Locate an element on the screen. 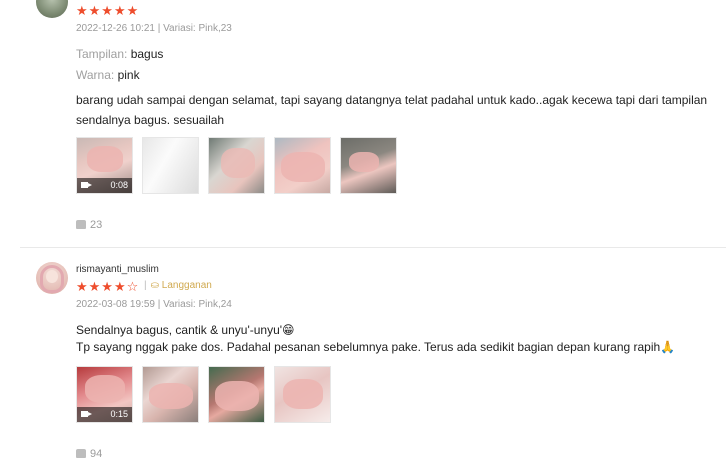 Image resolution: width=726 pixels, height=476 pixels. bag-icon: ⛀ is located at coordinates (154, 285).